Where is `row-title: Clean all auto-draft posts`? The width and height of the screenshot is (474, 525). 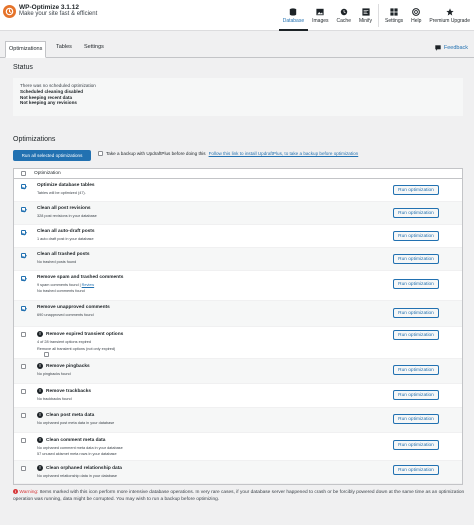 row-title: Clean all auto-draft posts is located at coordinates (66, 231).